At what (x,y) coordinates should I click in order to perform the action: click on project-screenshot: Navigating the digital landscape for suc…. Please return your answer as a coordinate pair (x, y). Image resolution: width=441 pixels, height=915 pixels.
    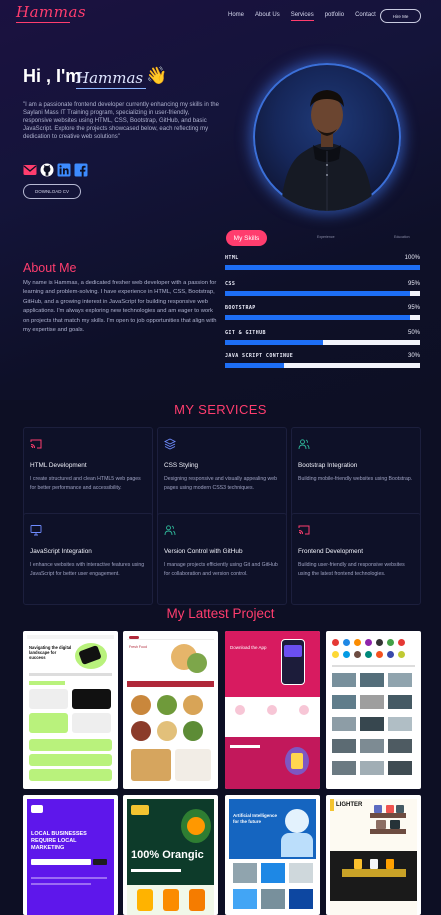
    Looking at the image, I should click on (70, 710).